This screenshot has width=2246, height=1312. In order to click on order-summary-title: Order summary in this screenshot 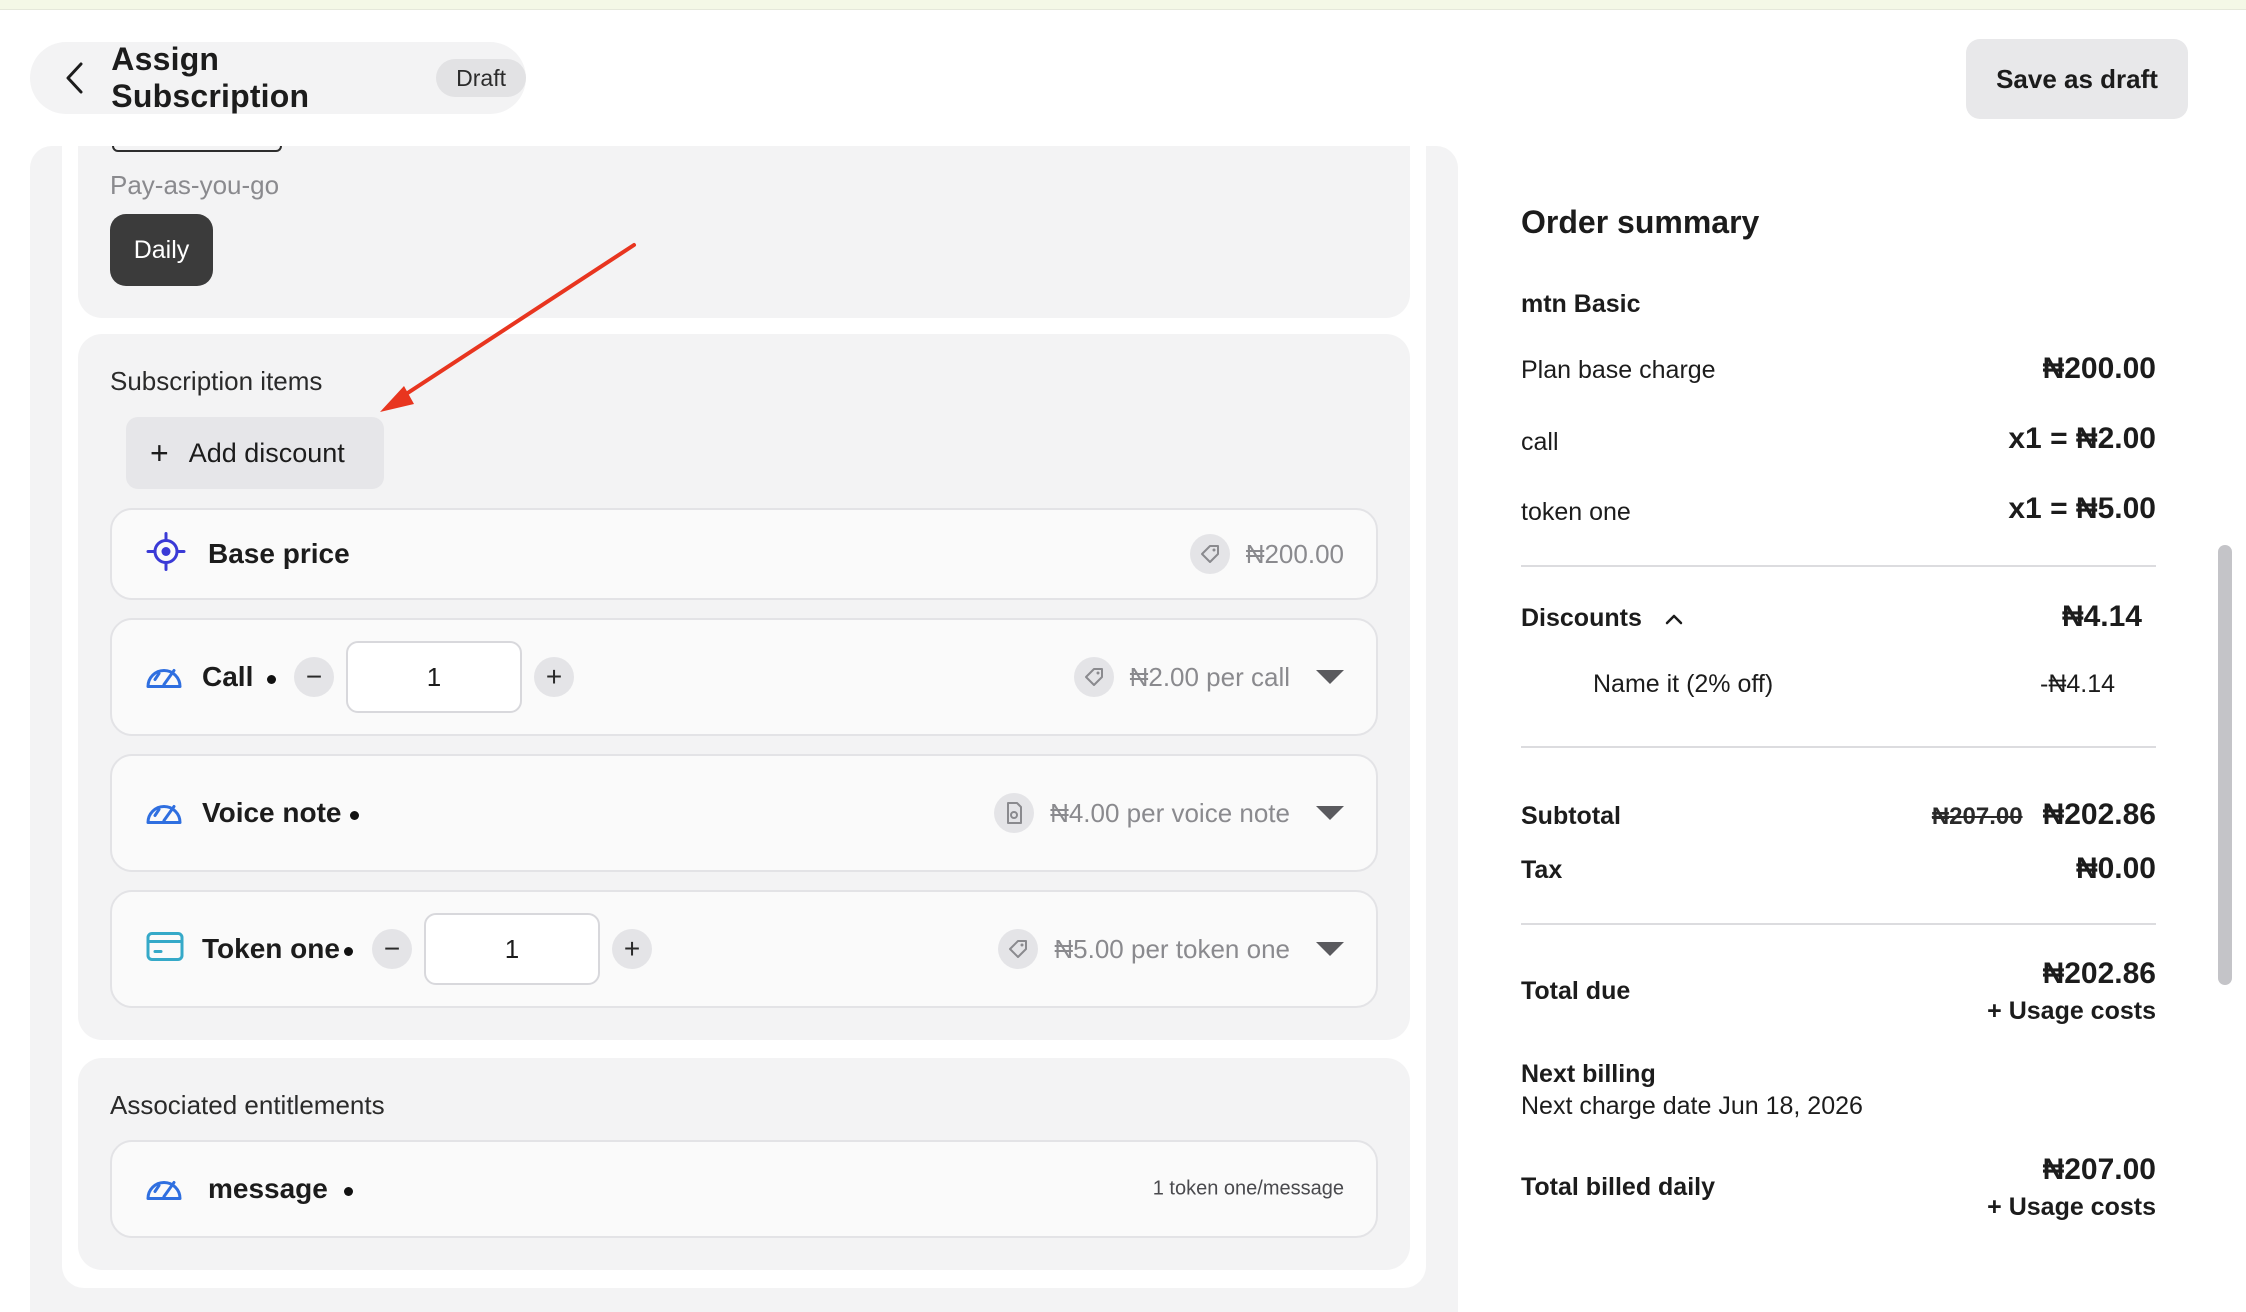, I will do `click(1640, 222)`.